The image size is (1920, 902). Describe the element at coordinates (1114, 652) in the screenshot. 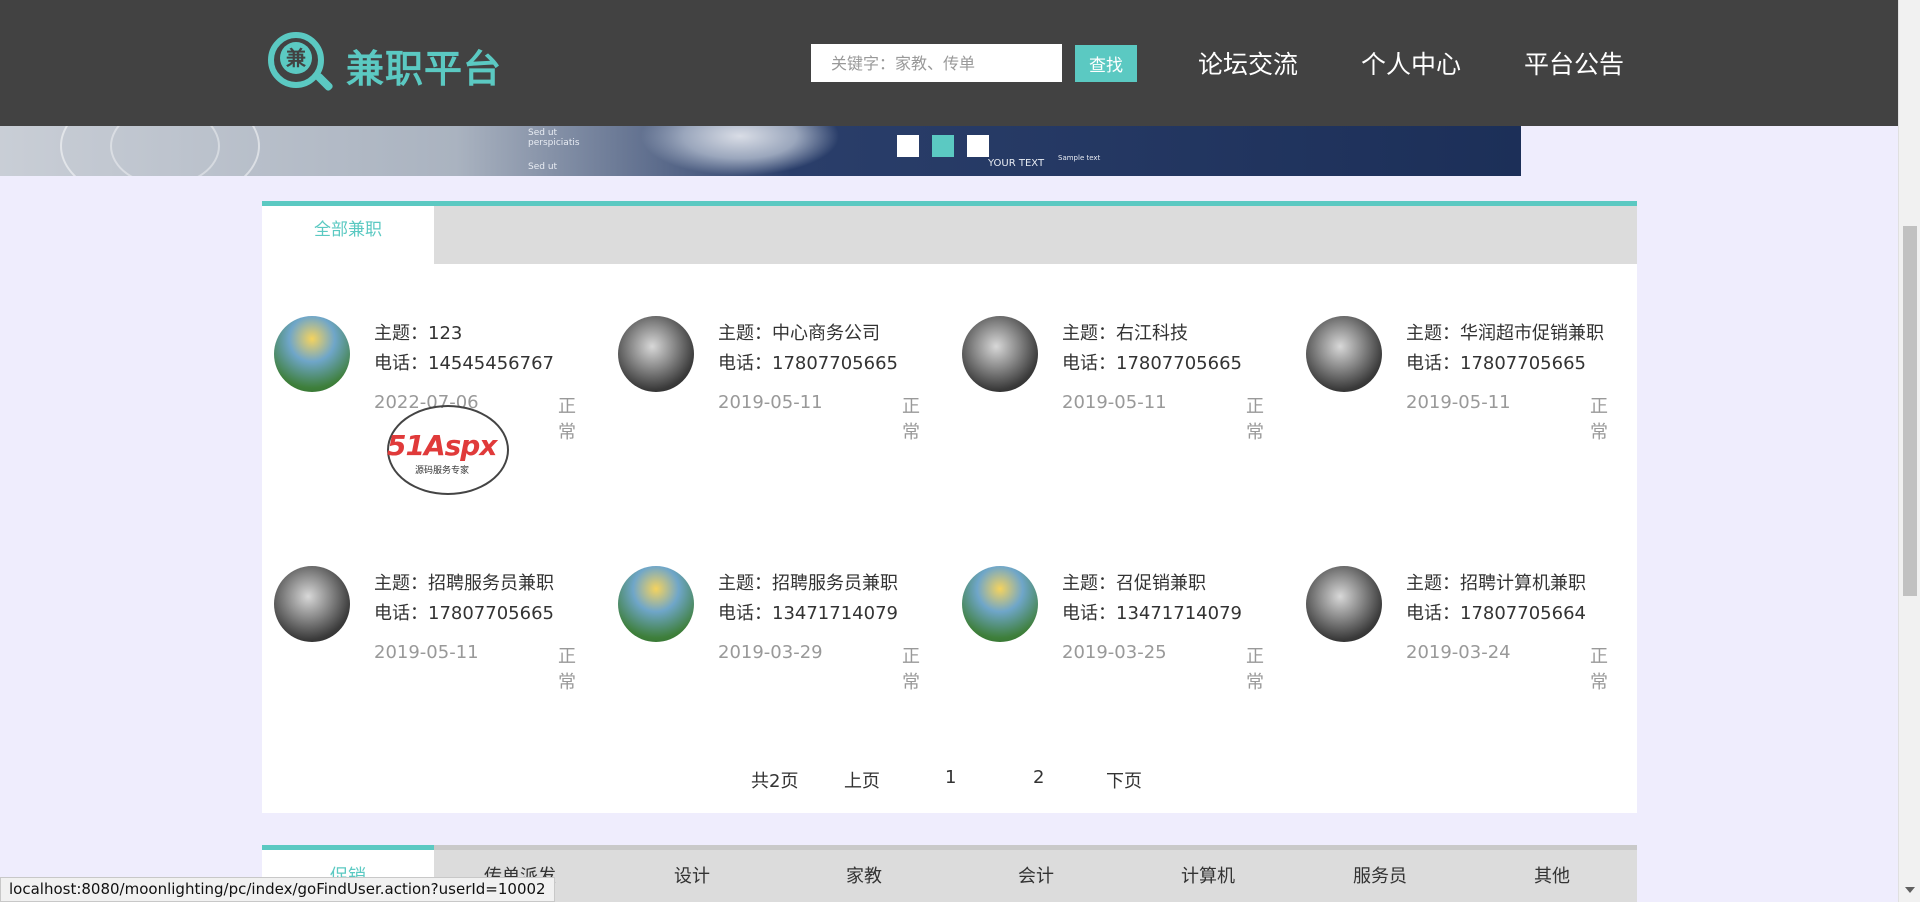

I see `job-date: 2019-03-25` at that location.